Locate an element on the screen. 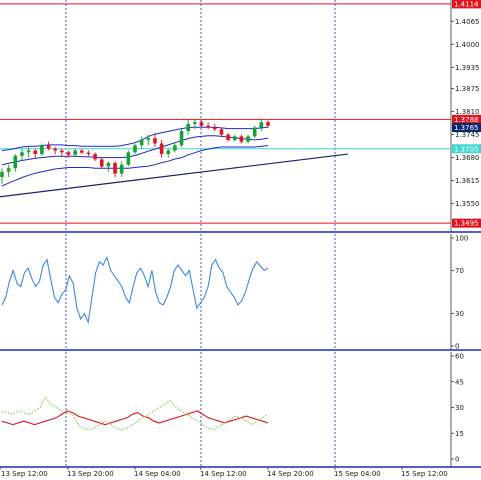  oscillator-tick-label: 100 is located at coordinates (461, 239).